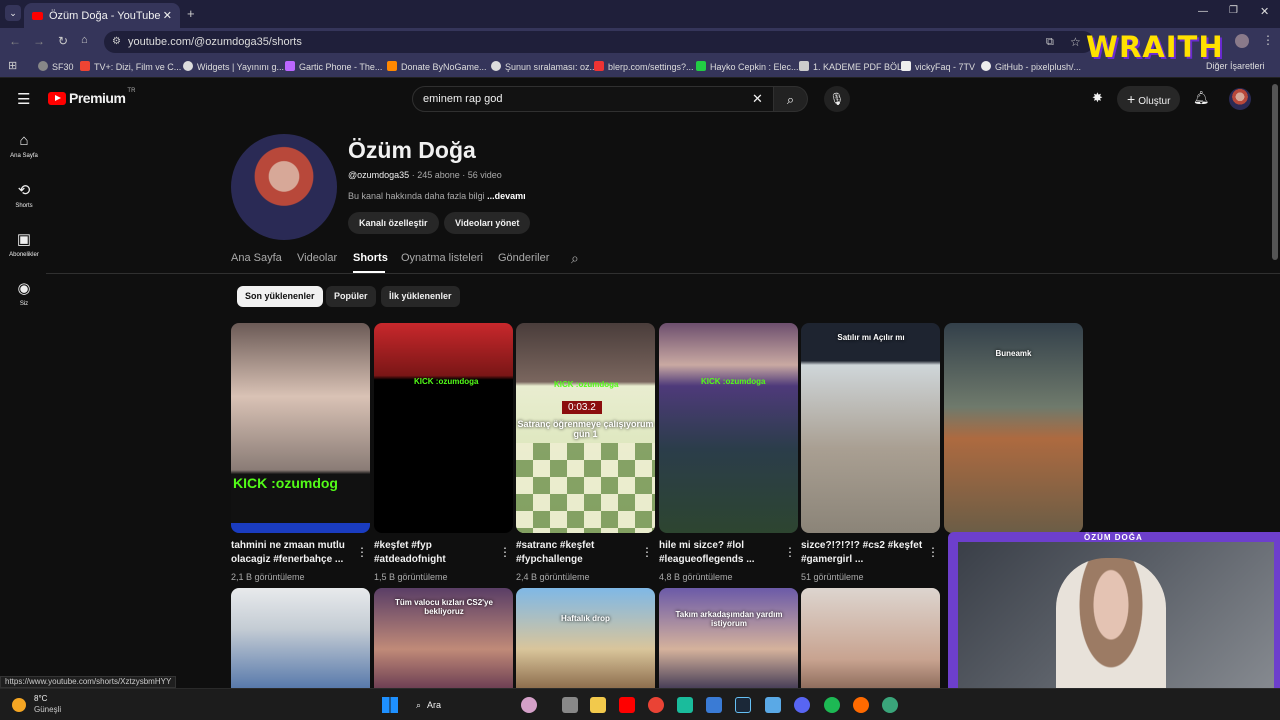  What do you see at coordinates (63, 41) in the screenshot?
I see `reload-icon: ↻` at bounding box center [63, 41].